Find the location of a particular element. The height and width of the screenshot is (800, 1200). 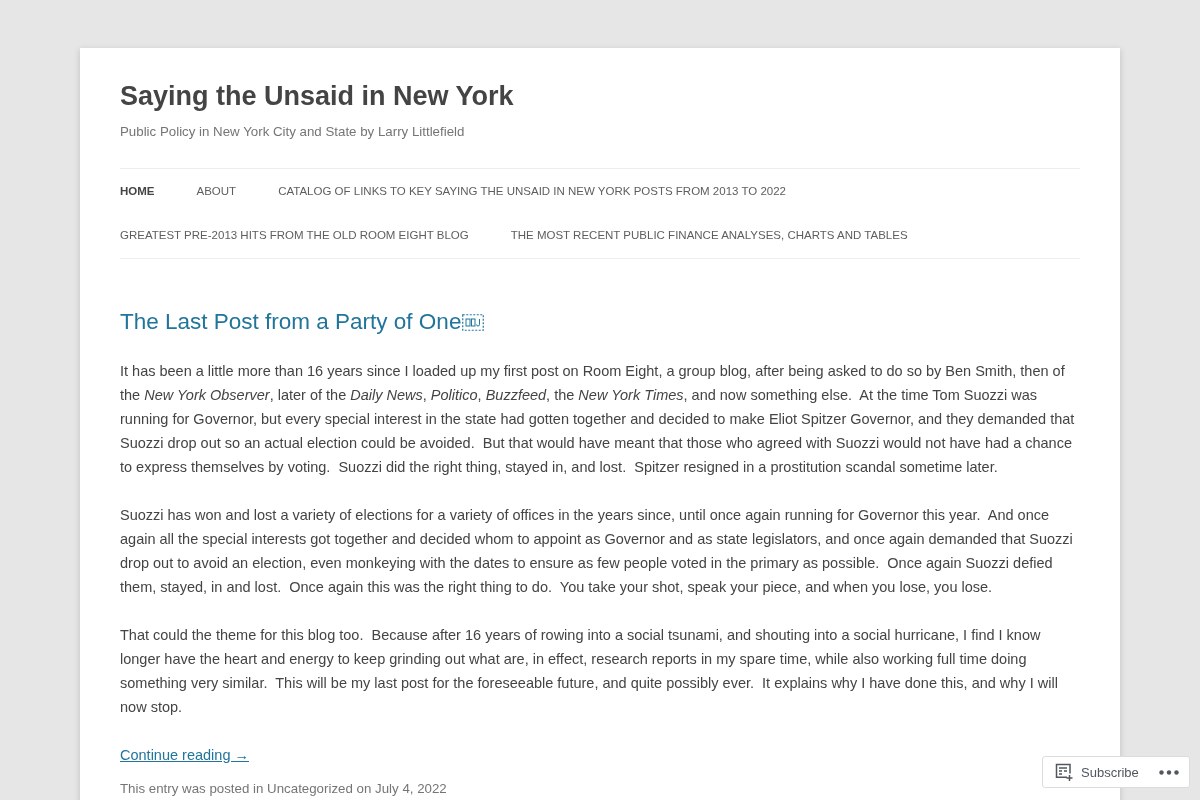

continue-reading-link: Continue reading → is located at coordinates (184, 755).